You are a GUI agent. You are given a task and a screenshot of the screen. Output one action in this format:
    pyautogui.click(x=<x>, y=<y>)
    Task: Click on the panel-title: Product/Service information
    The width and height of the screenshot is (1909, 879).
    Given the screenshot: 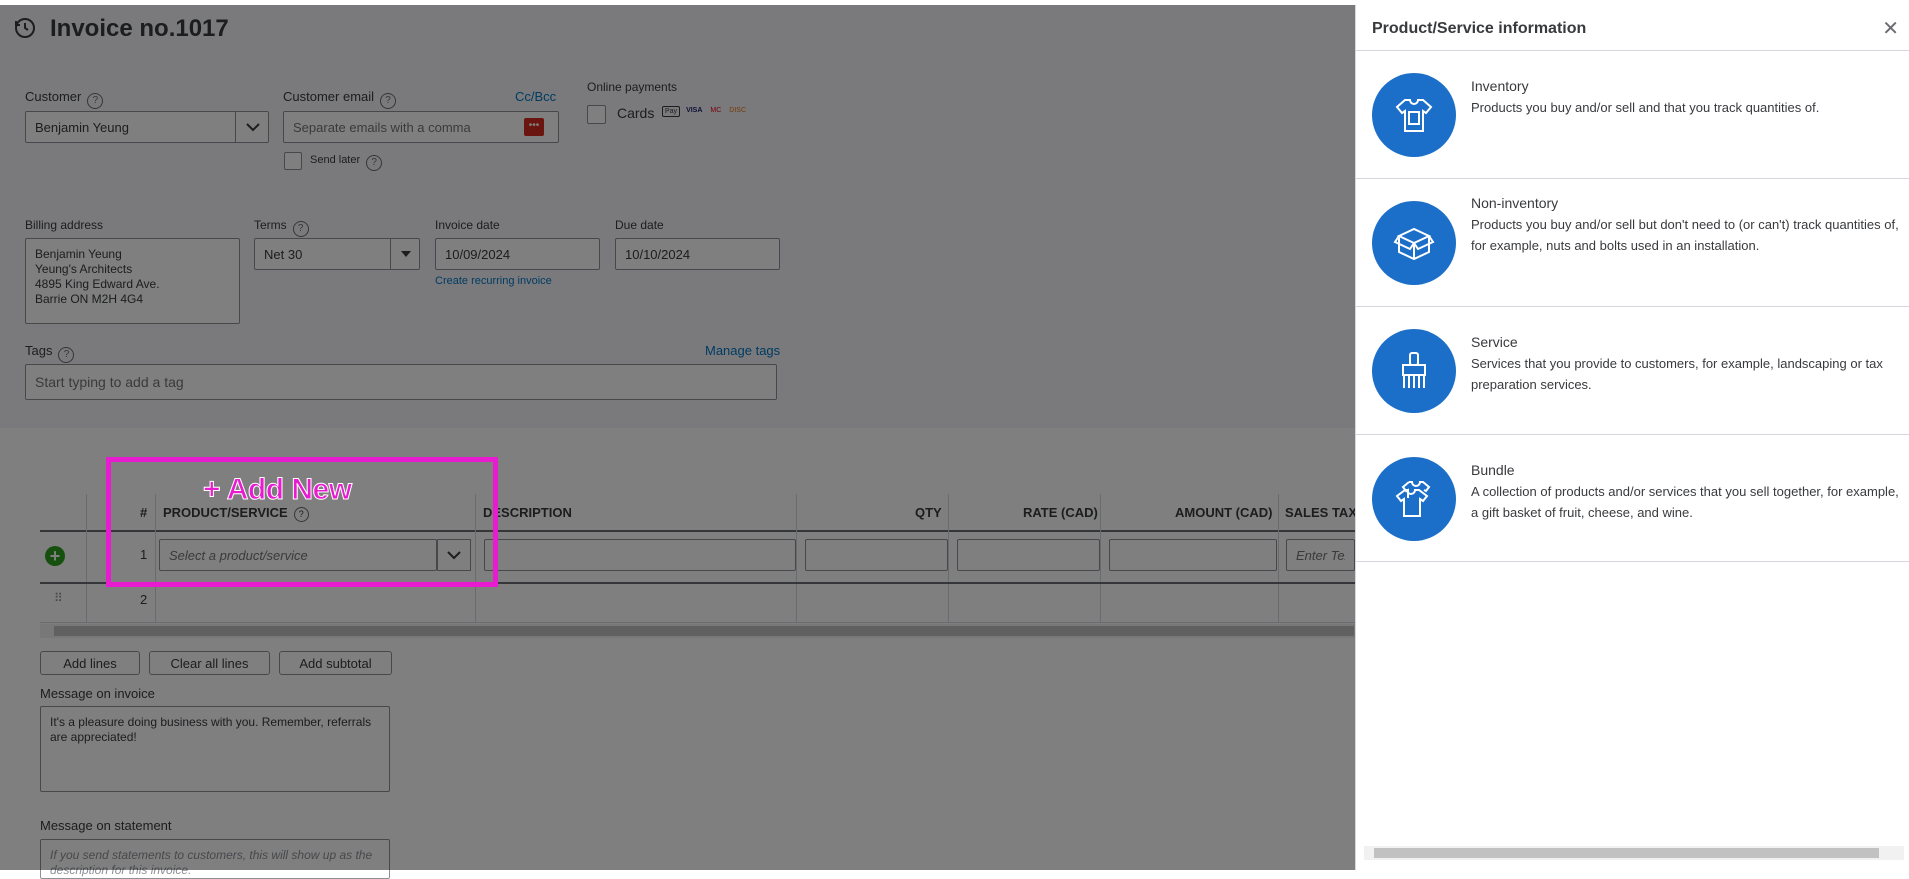 What is the action you would take?
    pyautogui.click(x=1479, y=28)
    